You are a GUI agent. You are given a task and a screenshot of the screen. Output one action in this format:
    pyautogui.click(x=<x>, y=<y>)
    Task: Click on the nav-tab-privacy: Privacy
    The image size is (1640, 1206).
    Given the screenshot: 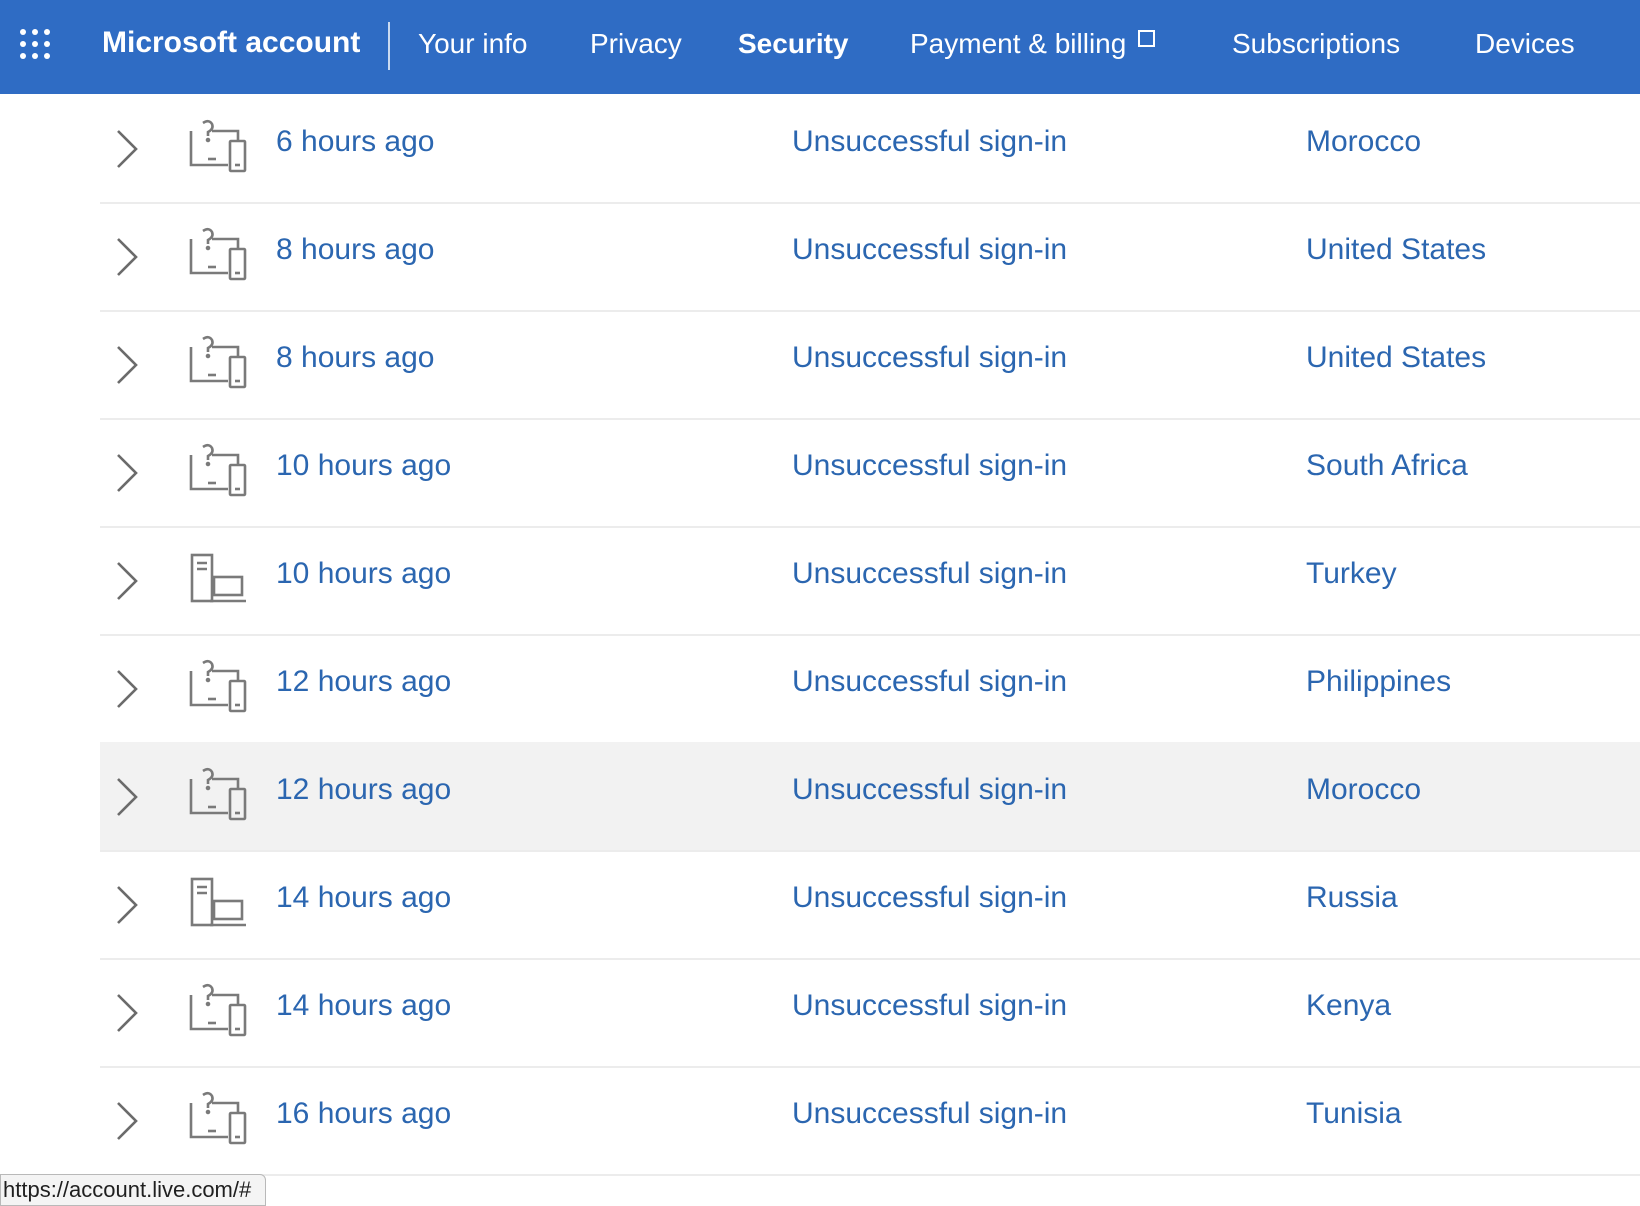 What is the action you would take?
    pyautogui.click(x=636, y=44)
    